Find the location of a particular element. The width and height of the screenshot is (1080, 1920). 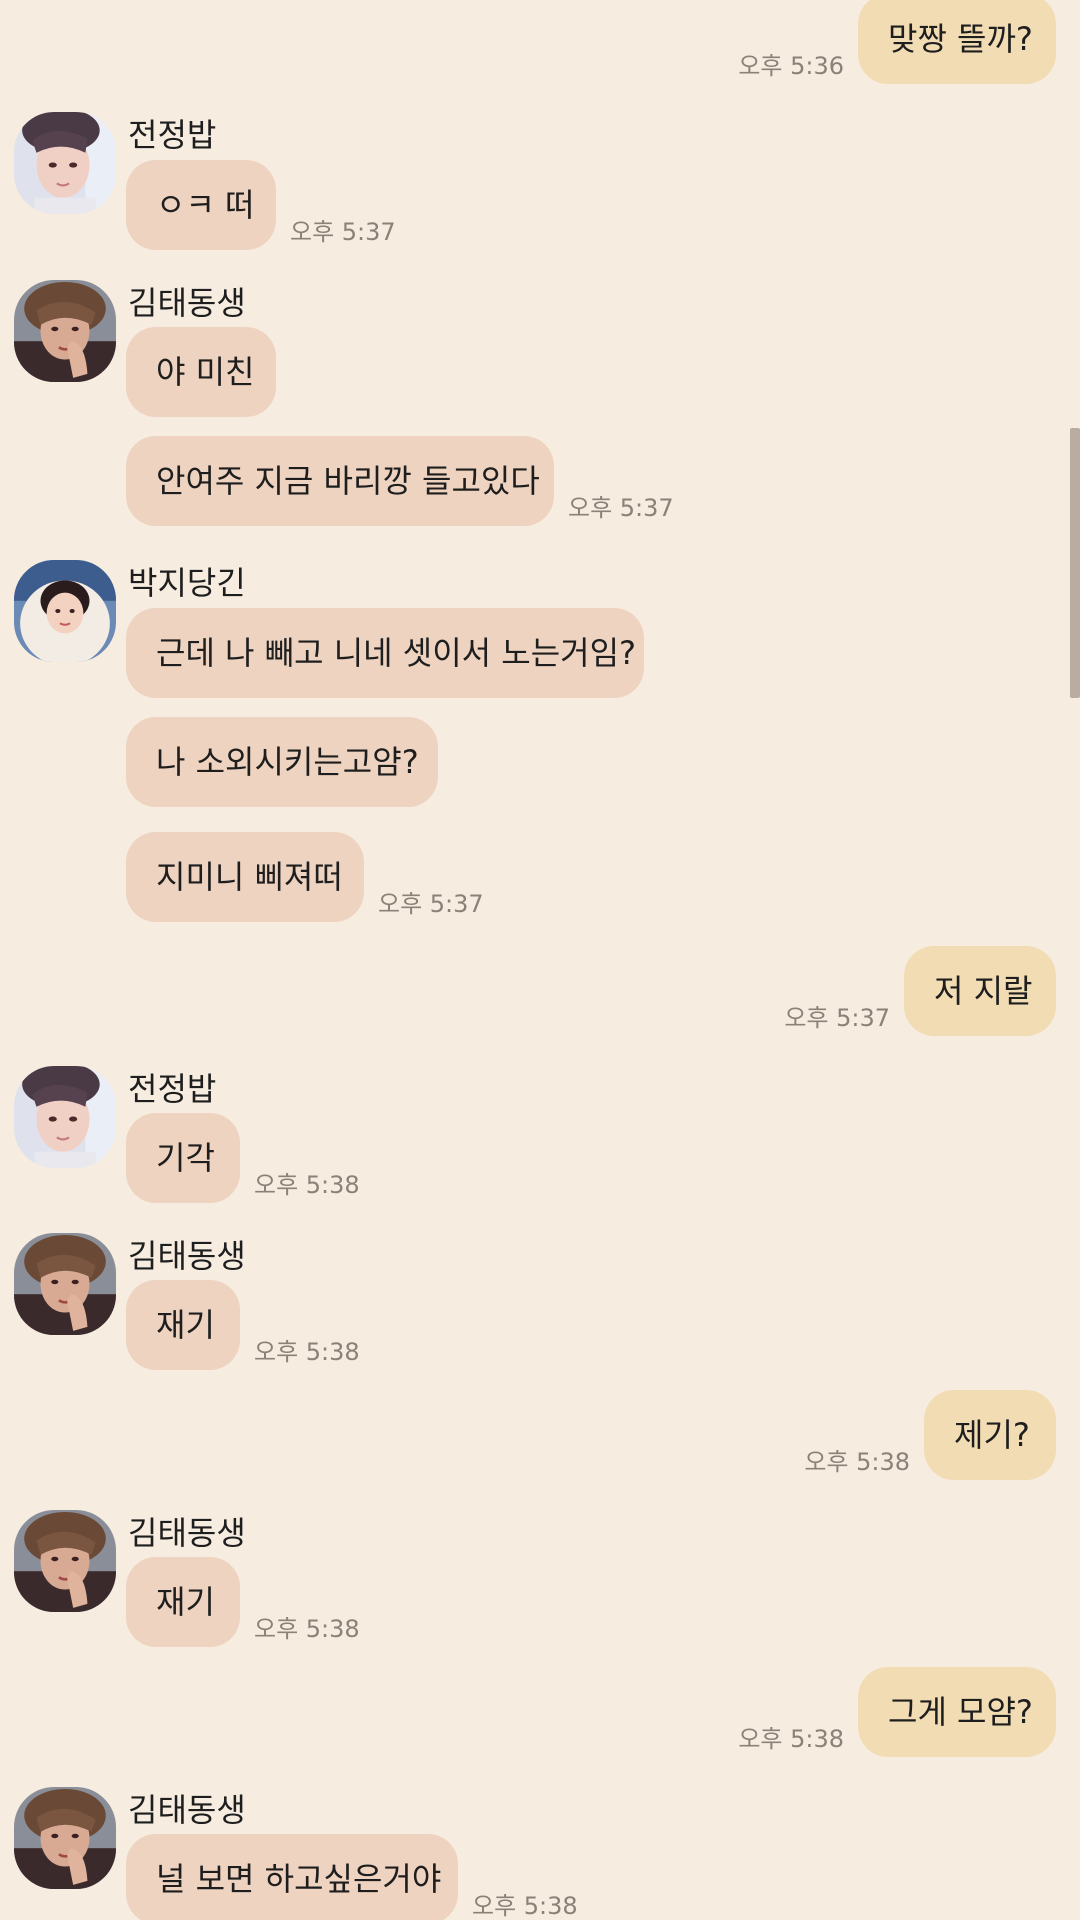

incoming-message-bubble: 근데 나 빼고 니네 셋이서 노는거임? is located at coordinates (385, 653).